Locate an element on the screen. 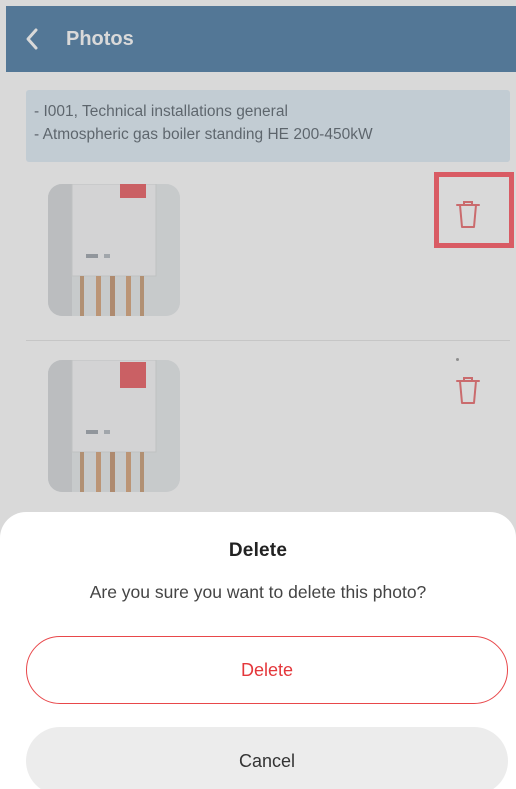 Image resolution: width=516 pixels, height=789 pixels. cancel-button: Cancel is located at coordinates (267, 758).